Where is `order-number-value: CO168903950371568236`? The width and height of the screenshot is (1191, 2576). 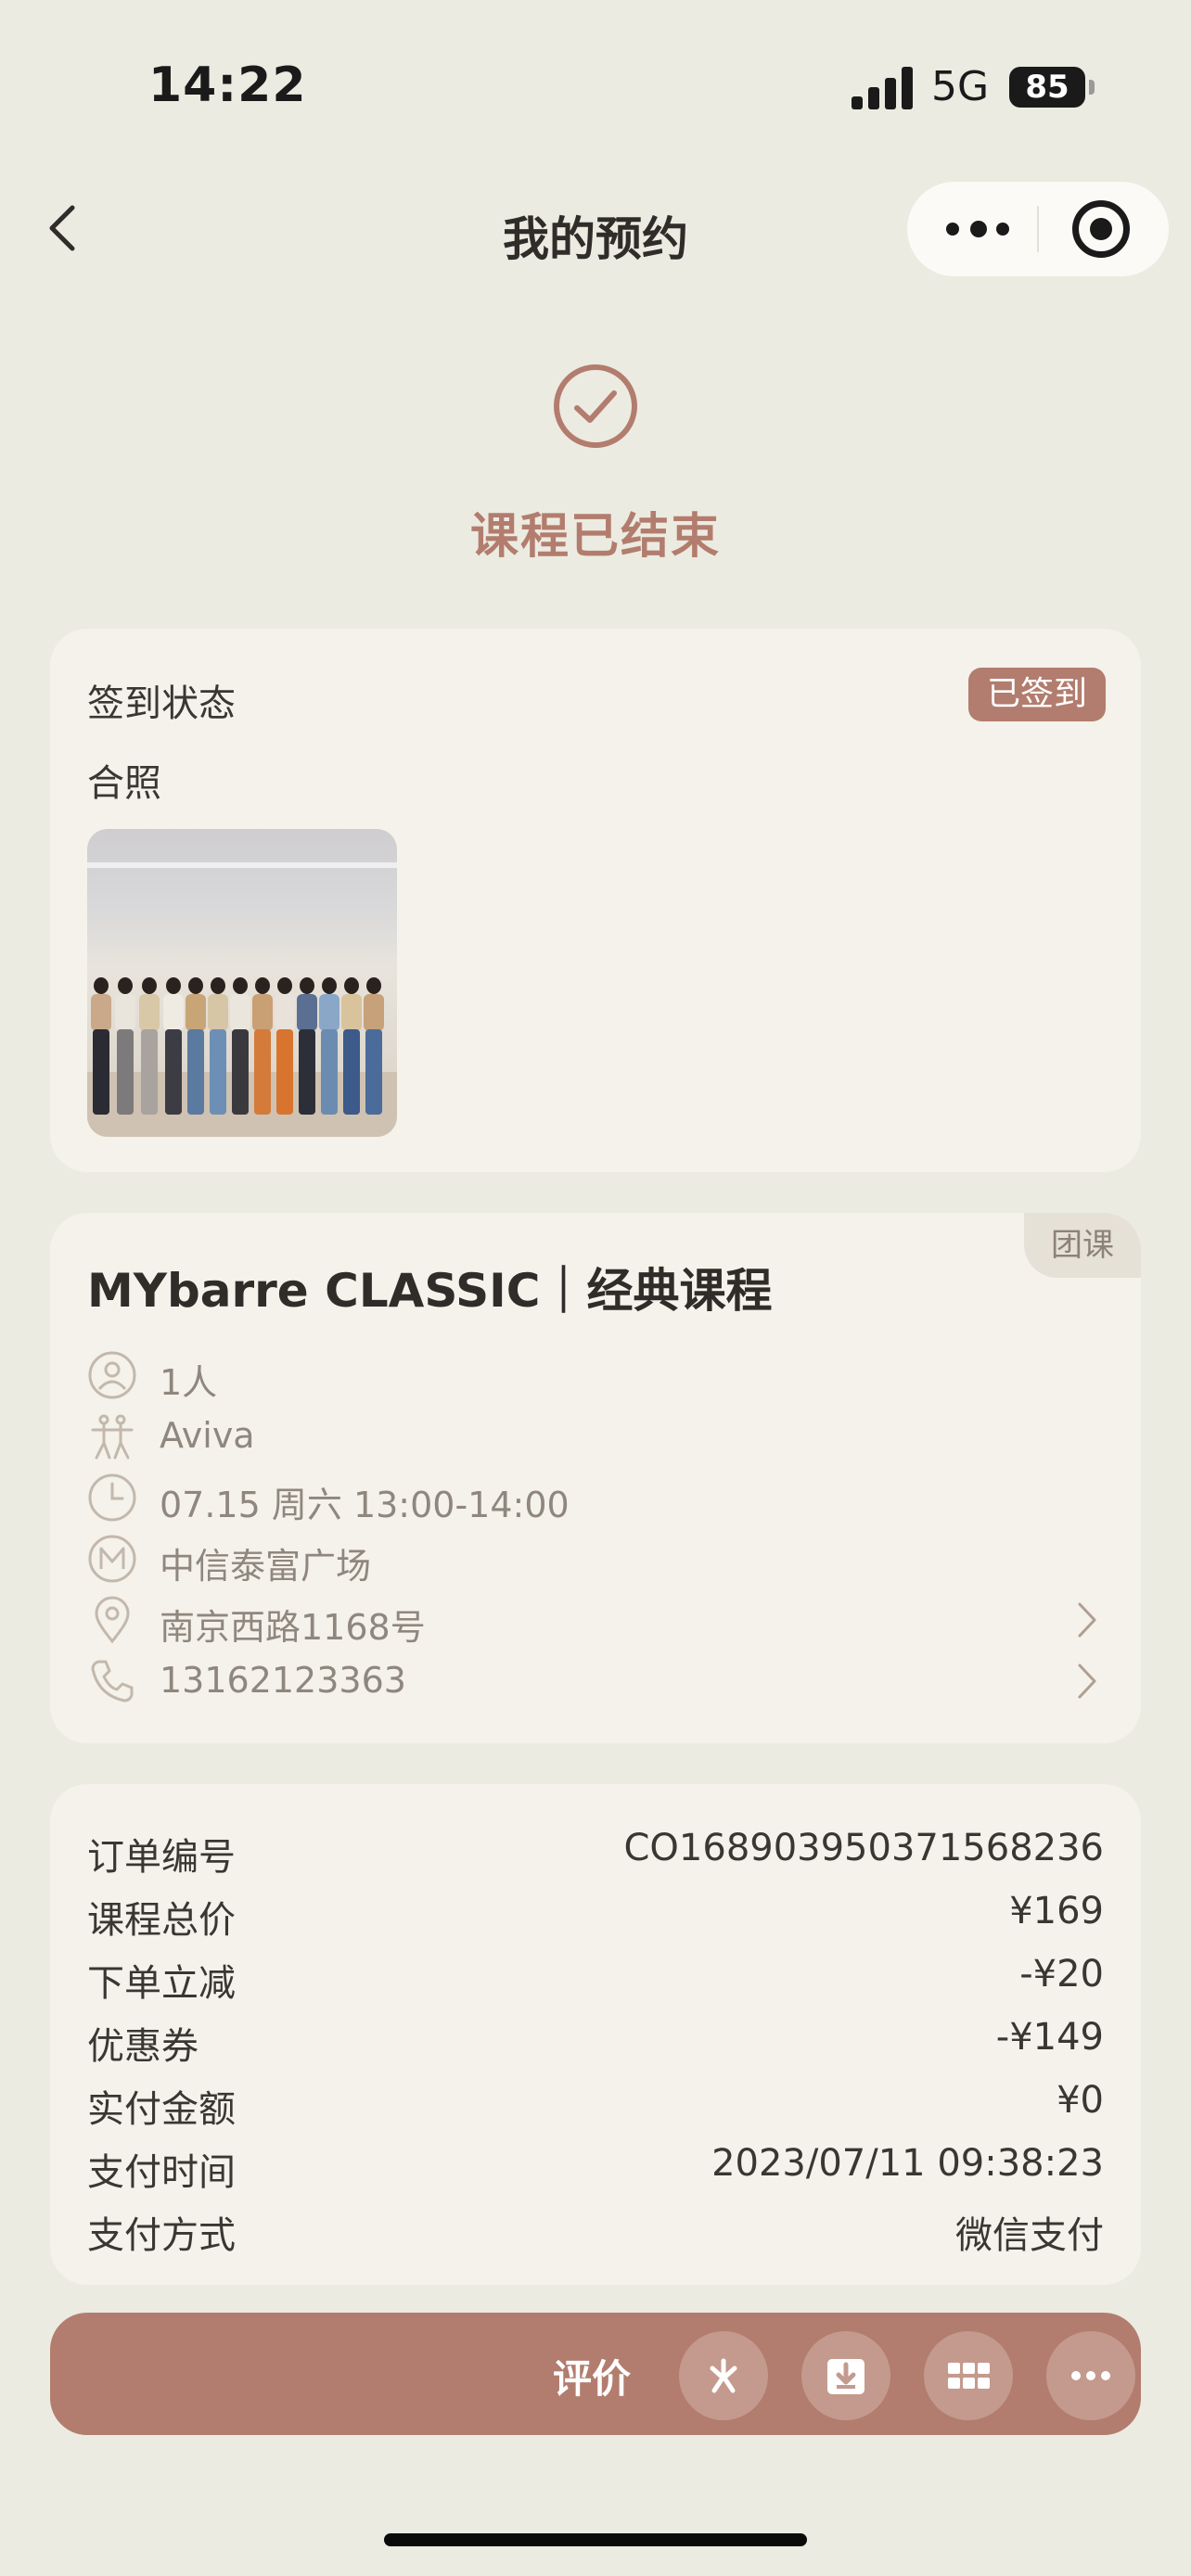 order-number-value: CO168903950371568236 is located at coordinates (864, 1848).